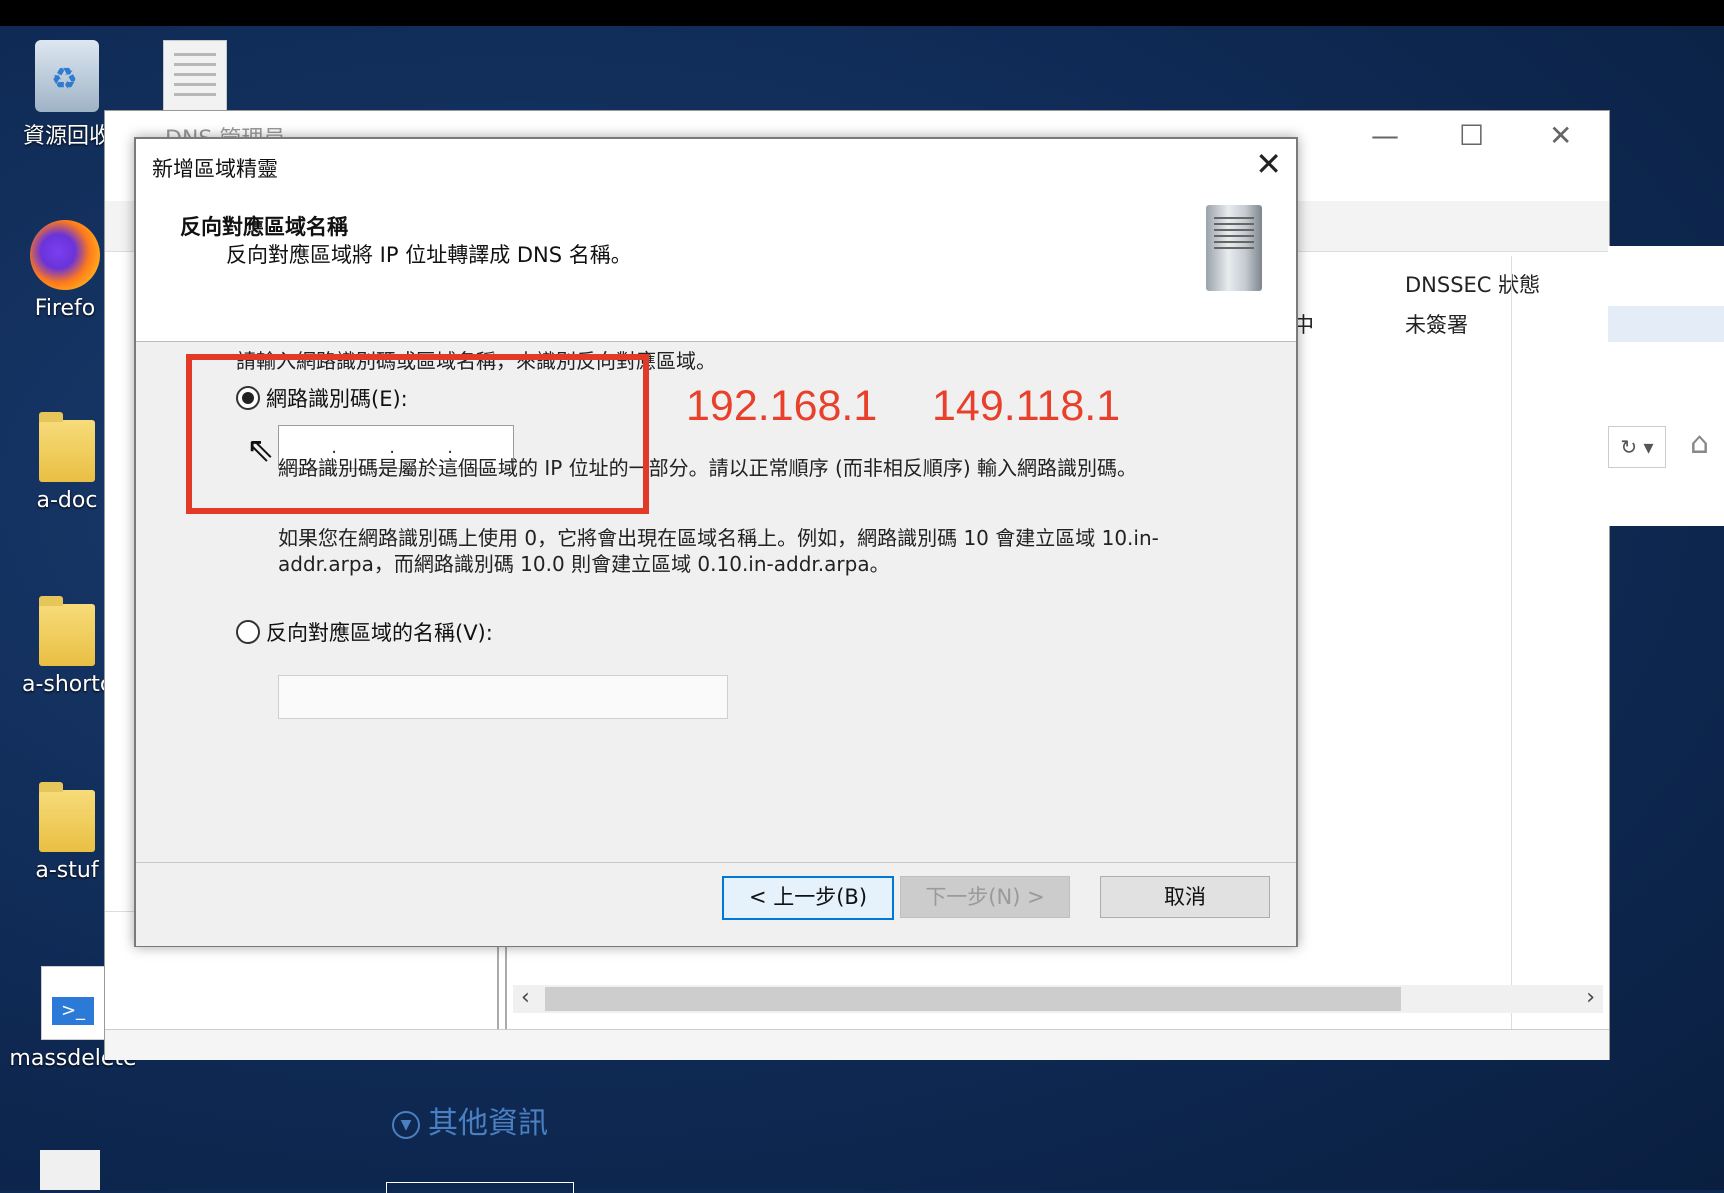  I want to click on peek-bar, so click(1666, 324).